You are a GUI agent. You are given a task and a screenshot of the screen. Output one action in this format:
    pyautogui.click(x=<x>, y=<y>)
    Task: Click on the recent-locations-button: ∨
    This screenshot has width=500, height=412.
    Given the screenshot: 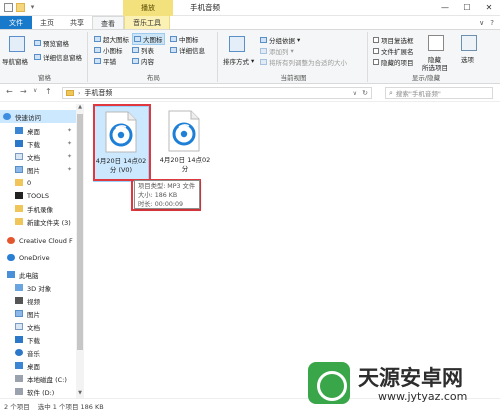 What is the action you would take?
    pyautogui.click(x=35, y=90)
    